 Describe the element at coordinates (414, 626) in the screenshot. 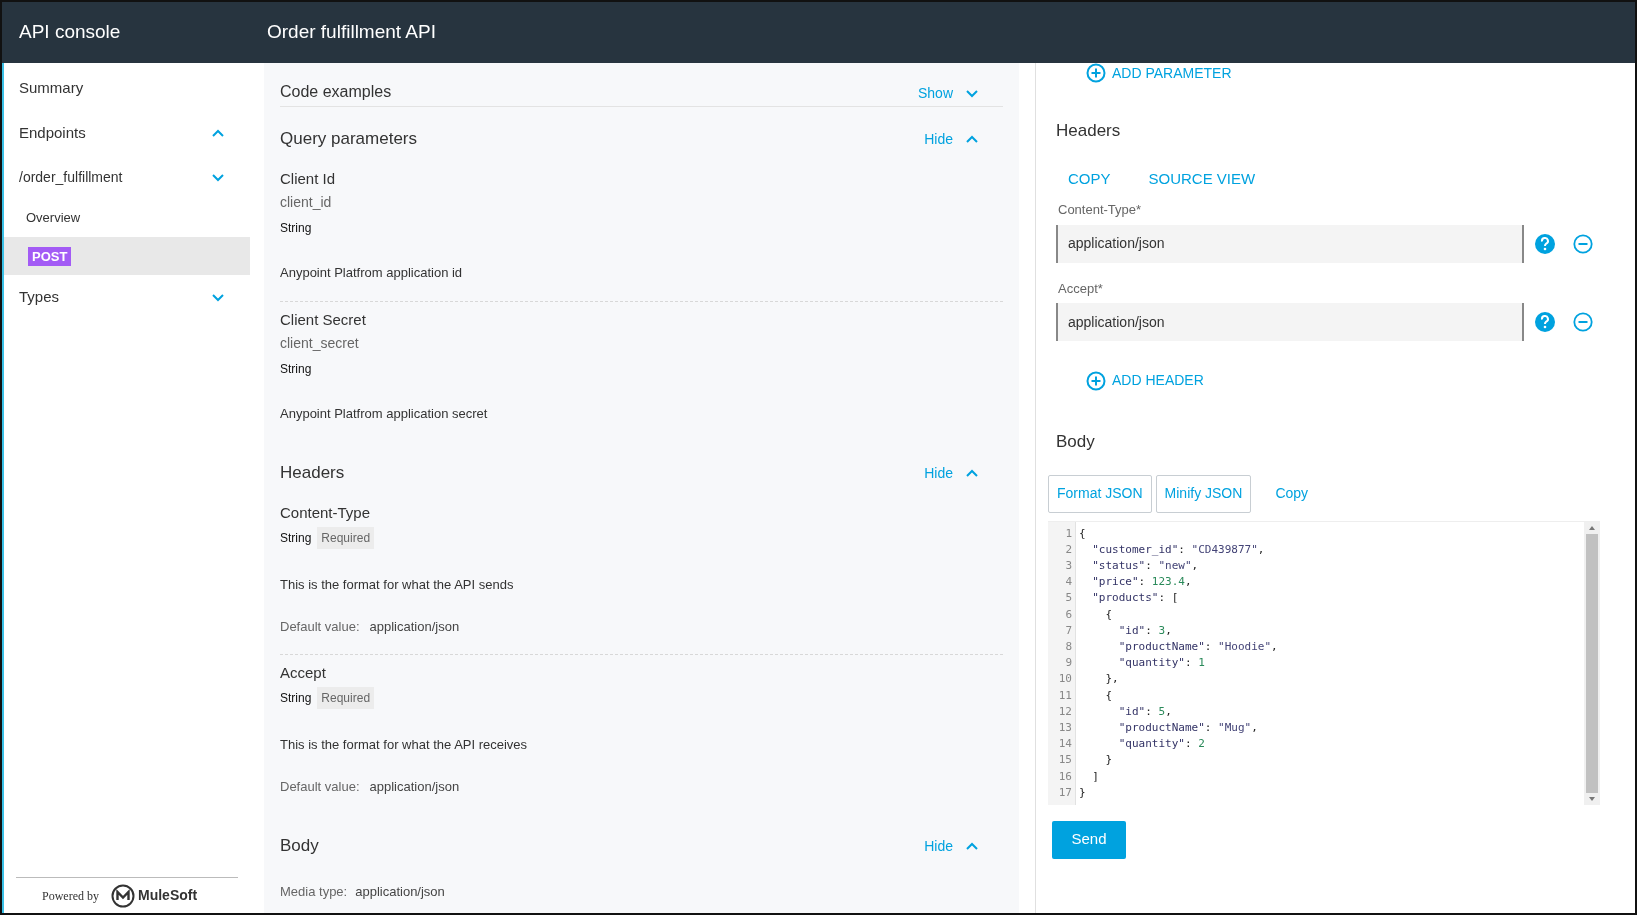

I see `default-value: application/json` at that location.